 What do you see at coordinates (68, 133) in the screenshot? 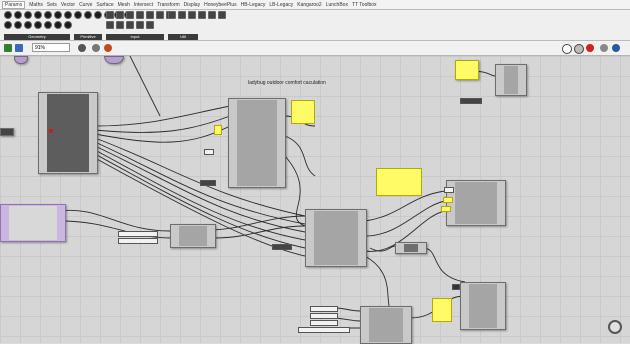
I see `ladybug-input-component` at bounding box center [68, 133].